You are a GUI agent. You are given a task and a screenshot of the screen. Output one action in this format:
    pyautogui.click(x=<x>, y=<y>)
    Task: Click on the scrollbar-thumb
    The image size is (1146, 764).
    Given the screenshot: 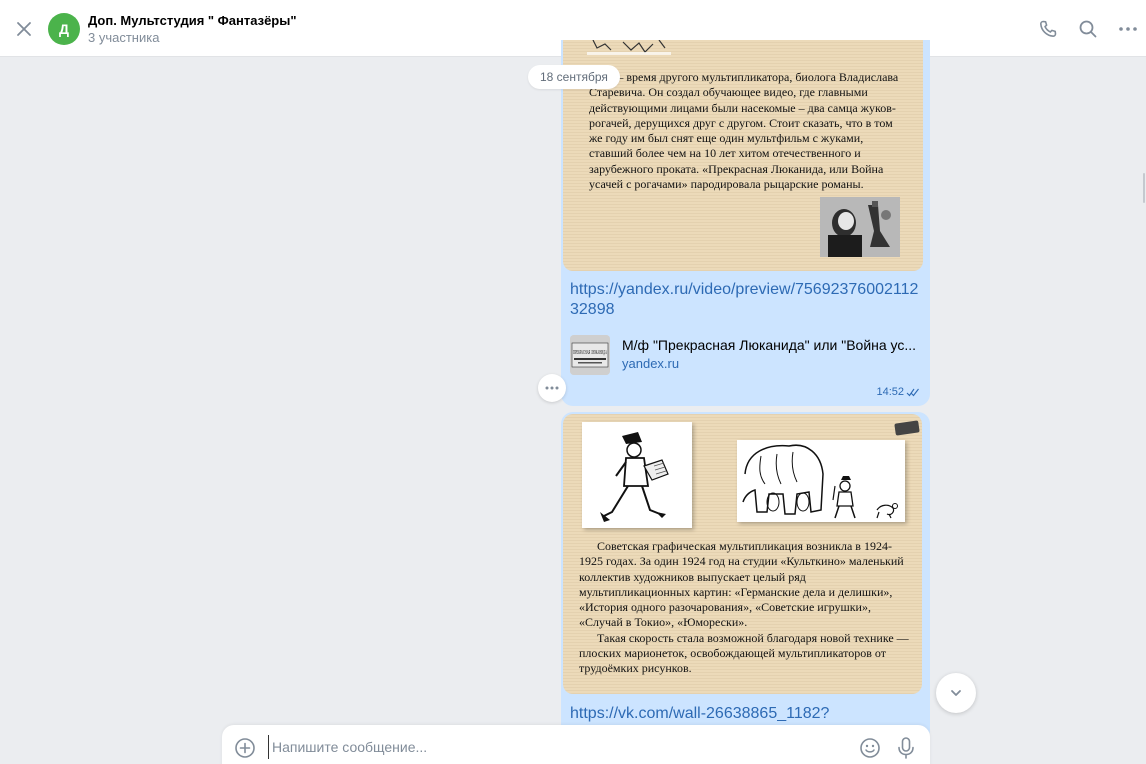 What is the action you would take?
    pyautogui.click(x=1144, y=188)
    